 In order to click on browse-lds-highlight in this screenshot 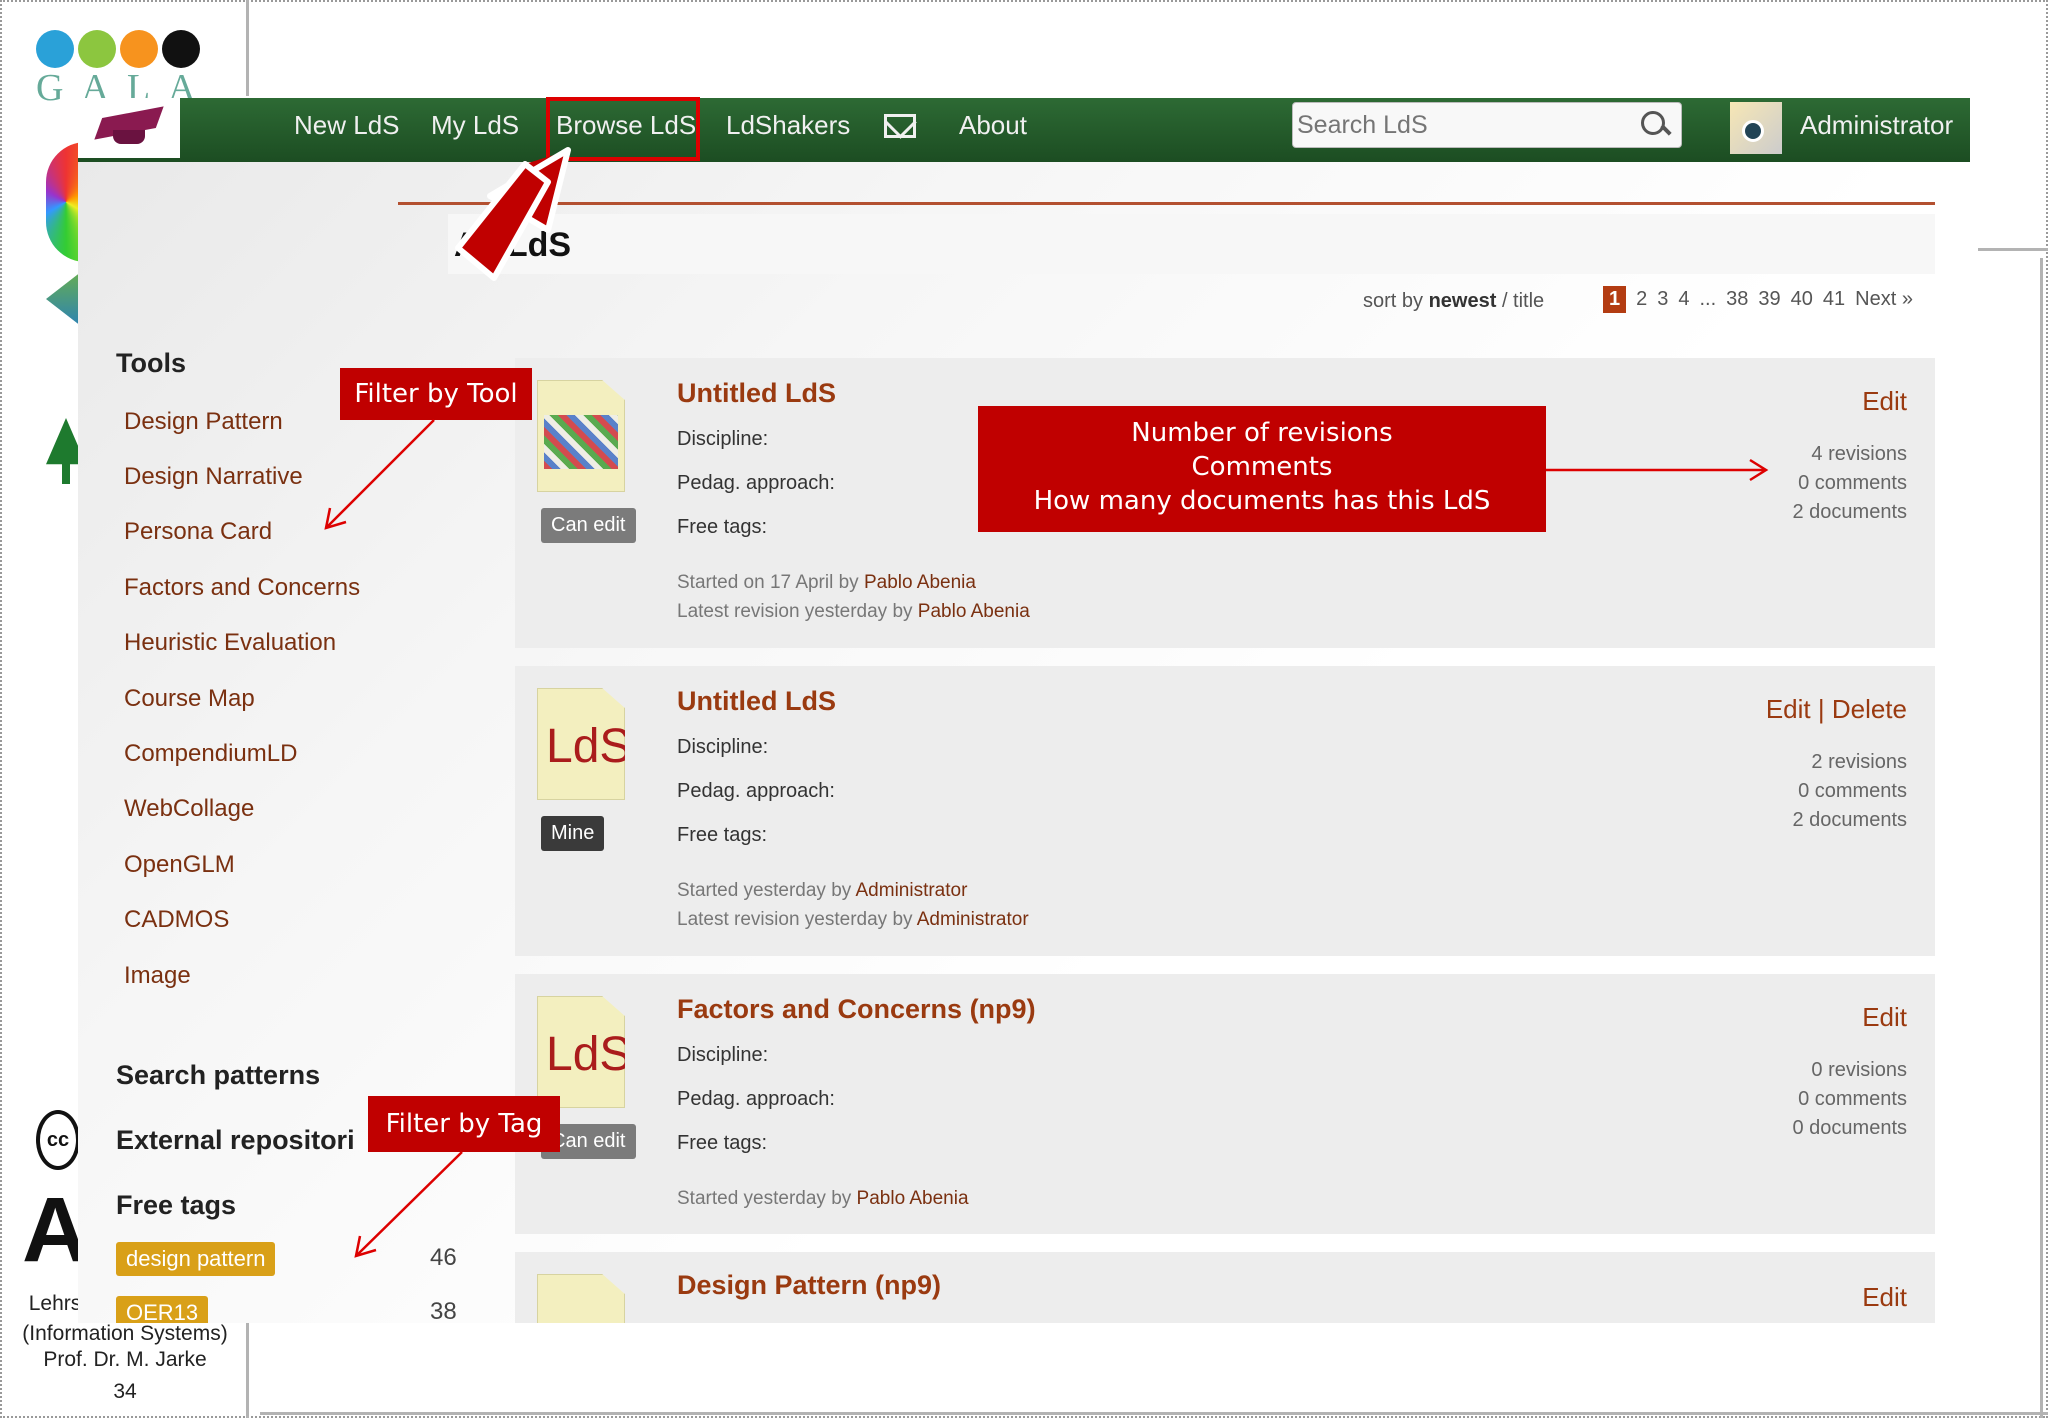, I will do `click(623, 129)`.